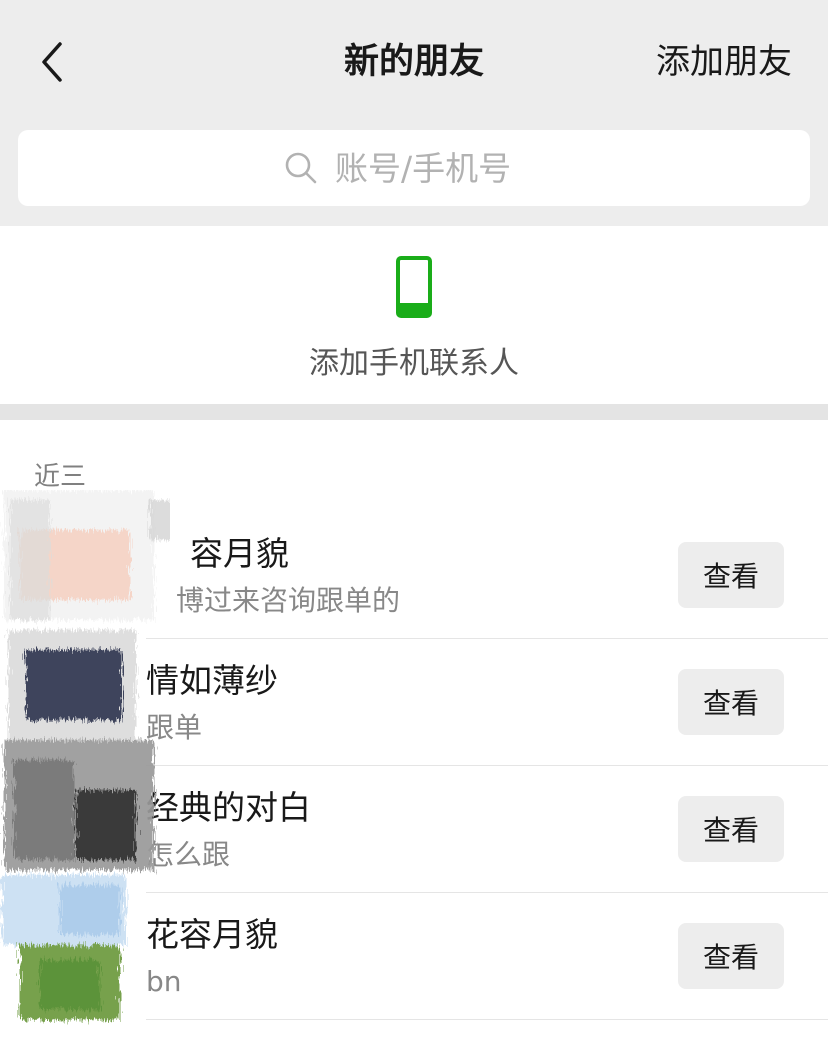  What do you see at coordinates (414, 702) in the screenshot?
I see `list-item: 情如薄纱 跟单 查看` at bounding box center [414, 702].